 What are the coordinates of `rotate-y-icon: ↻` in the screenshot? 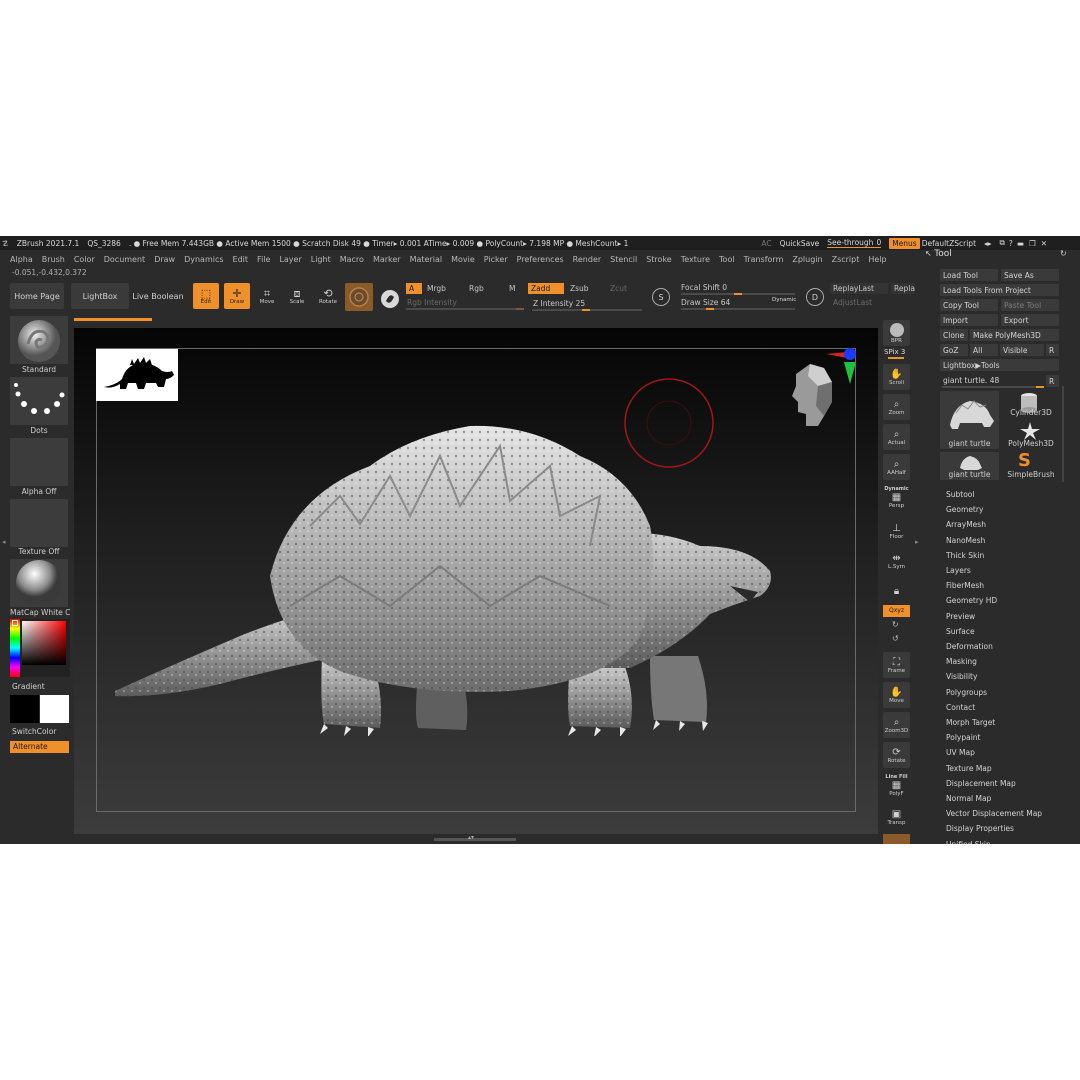 It's located at (895, 624).